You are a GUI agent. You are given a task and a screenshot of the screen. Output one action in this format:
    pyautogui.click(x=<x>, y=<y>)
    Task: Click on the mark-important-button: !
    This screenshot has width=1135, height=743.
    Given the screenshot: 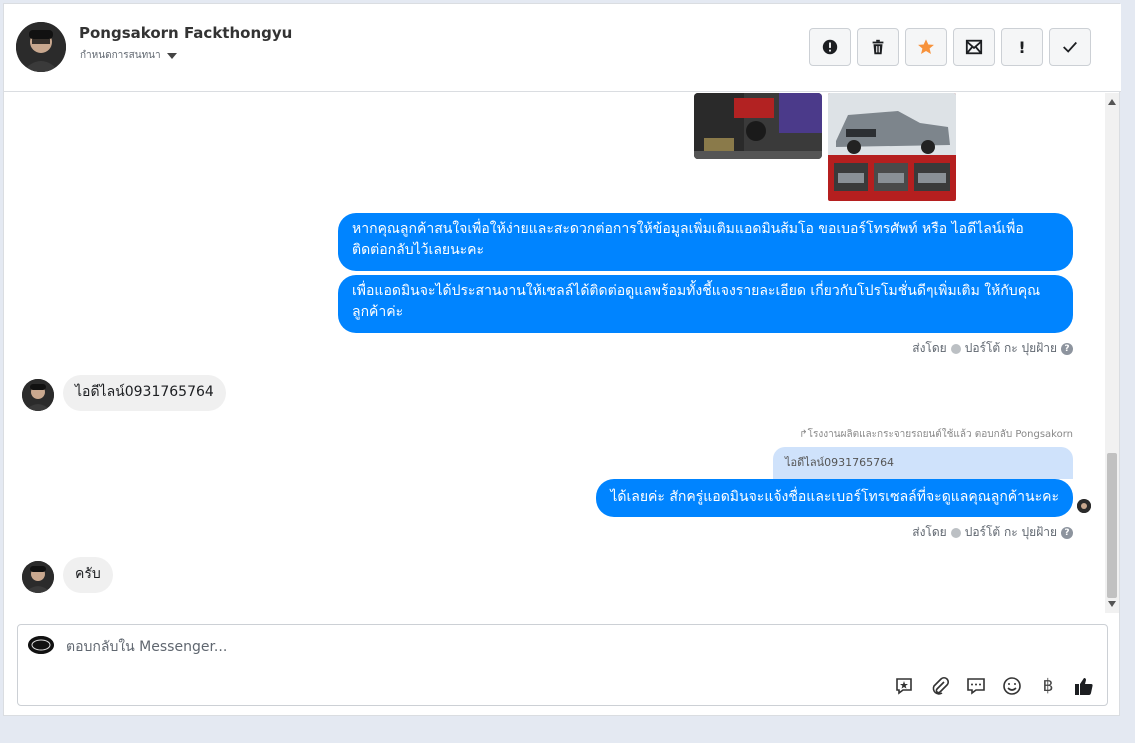 What is the action you would take?
    pyautogui.click(x=1022, y=47)
    